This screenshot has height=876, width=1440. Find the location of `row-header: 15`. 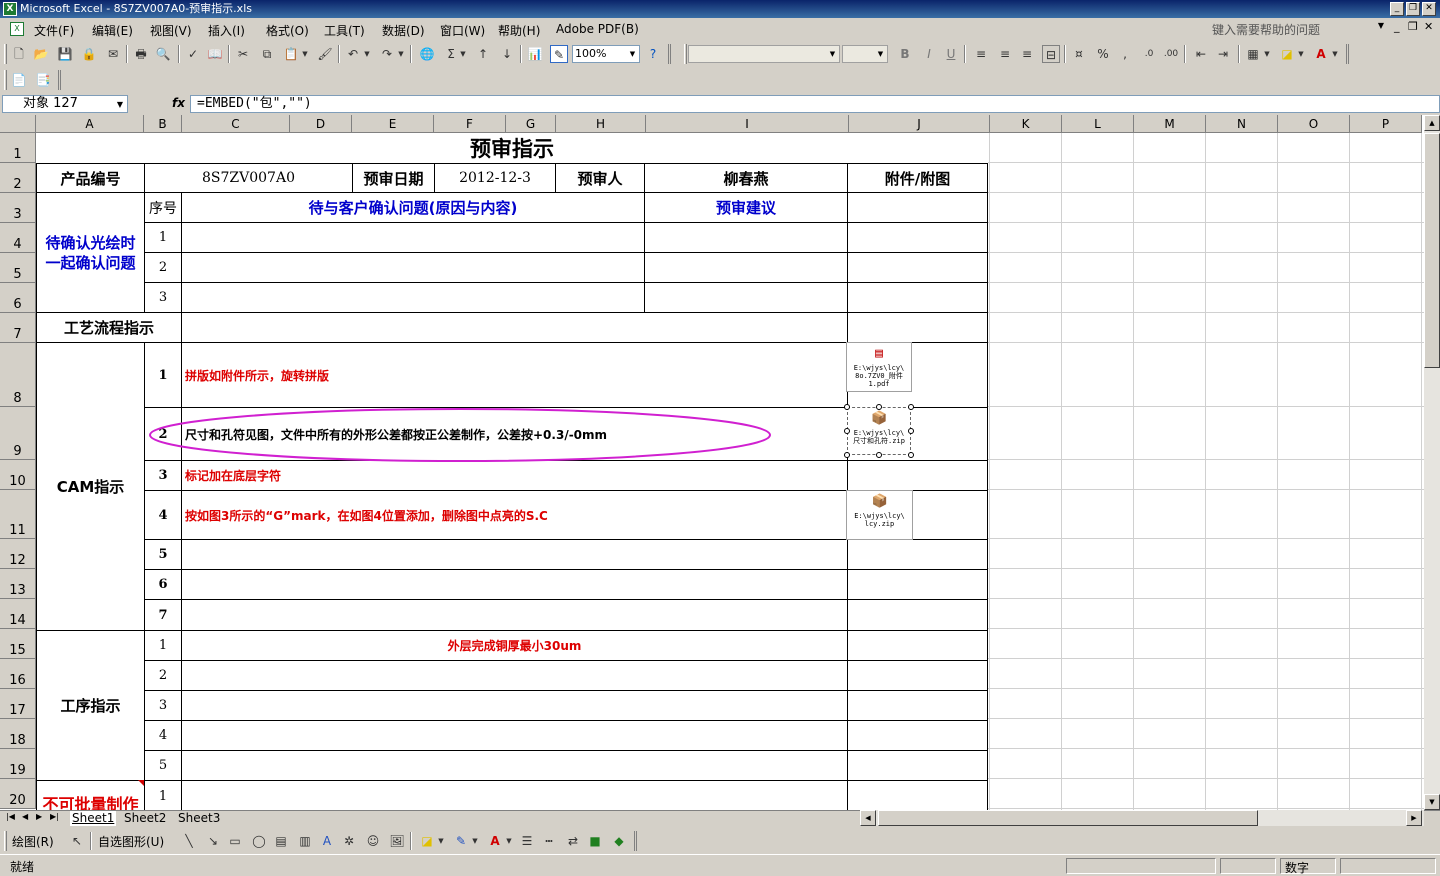

row-header: 15 is located at coordinates (18, 644).